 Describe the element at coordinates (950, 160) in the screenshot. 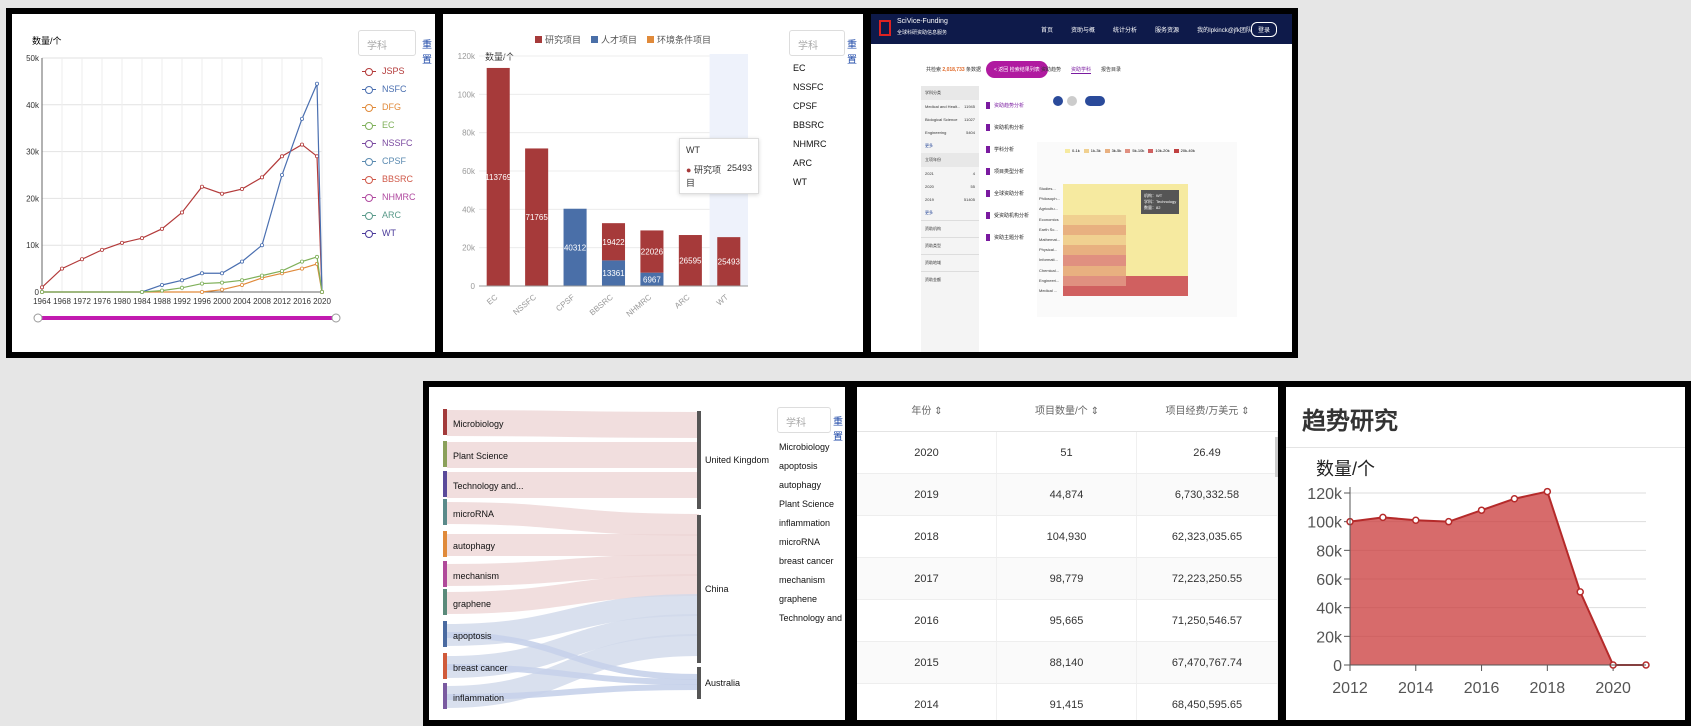

I see `filter-group-header: 立项年份` at that location.